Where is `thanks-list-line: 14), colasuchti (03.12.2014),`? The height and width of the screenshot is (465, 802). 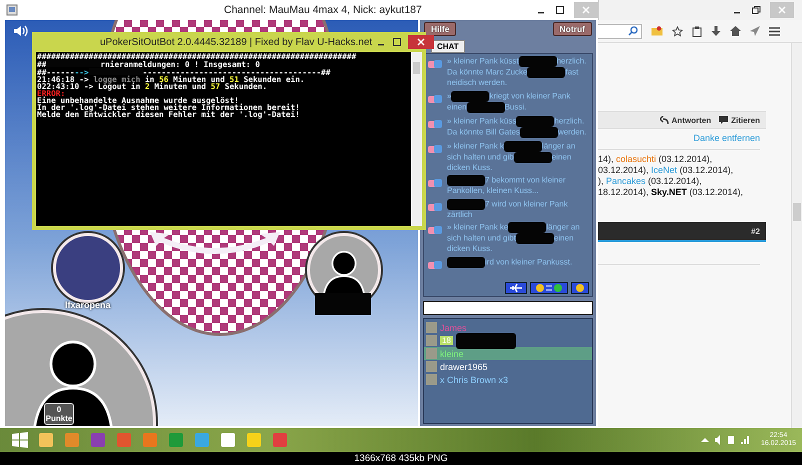 thanks-list-line: 14), colasuchti (03.12.2014), is located at coordinates (656, 159).